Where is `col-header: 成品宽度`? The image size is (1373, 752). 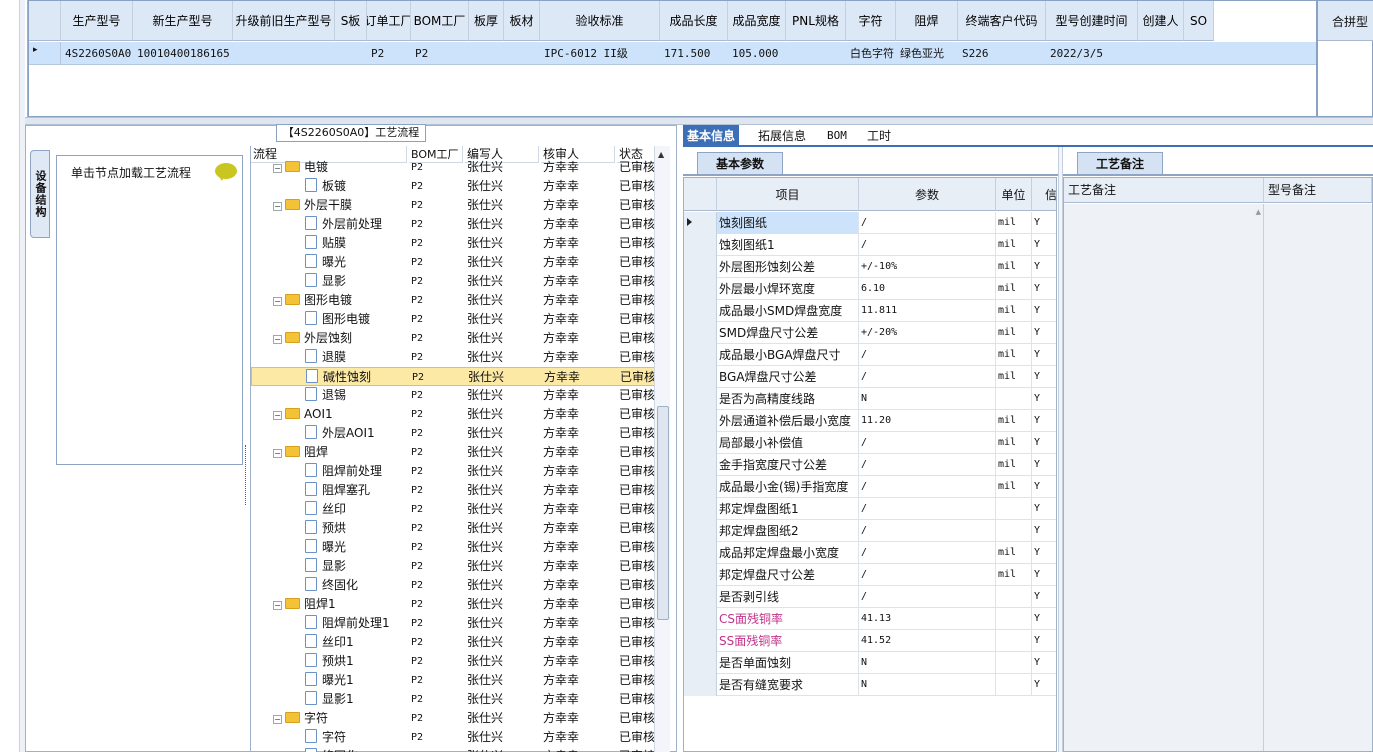 col-header: 成品宽度 is located at coordinates (757, 21).